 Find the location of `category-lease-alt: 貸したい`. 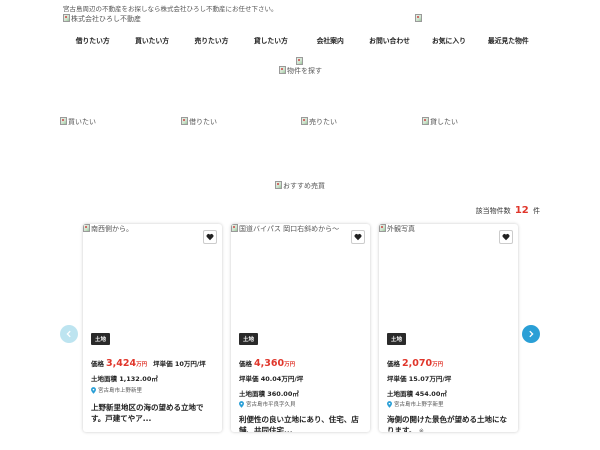

category-lease-alt: 貸したい is located at coordinates (444, 122).